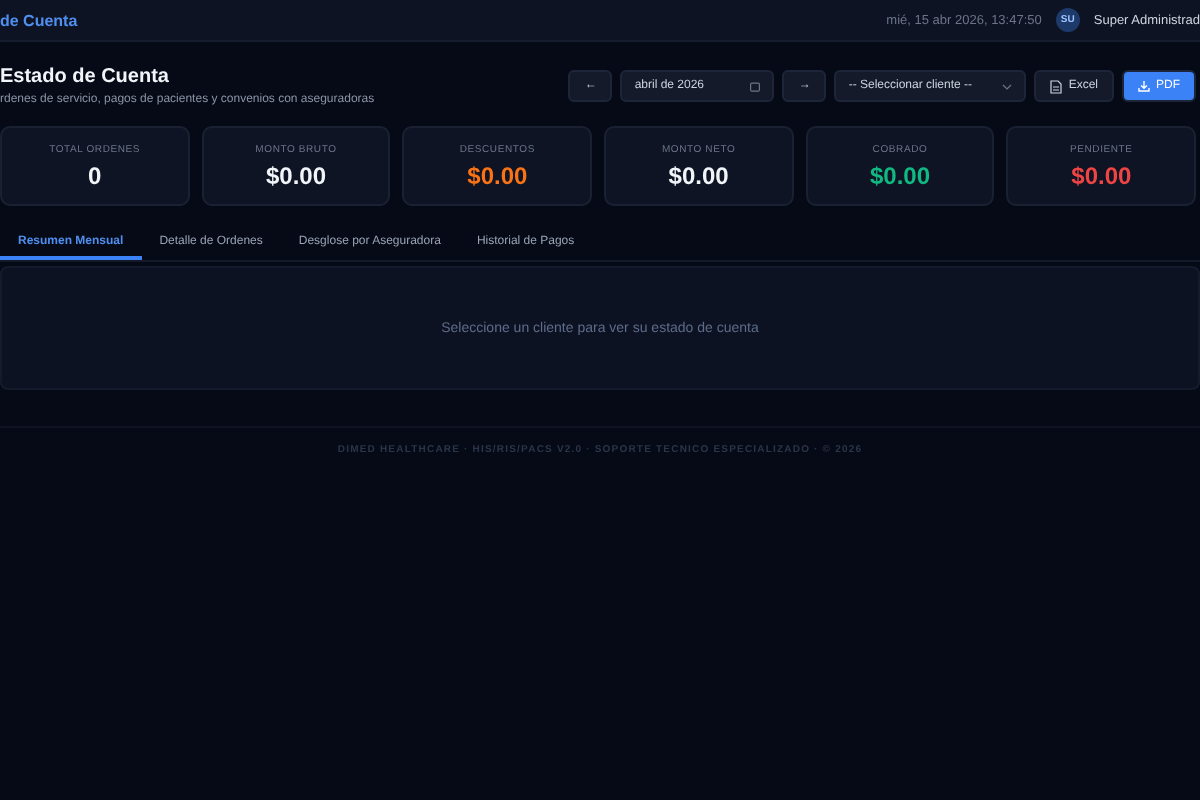 This screenshot has width=1200, height=800. What do you see at coordinates (1144, 86) in the screenshot?
I see `download-icon` at bounding box center [1144, 86].